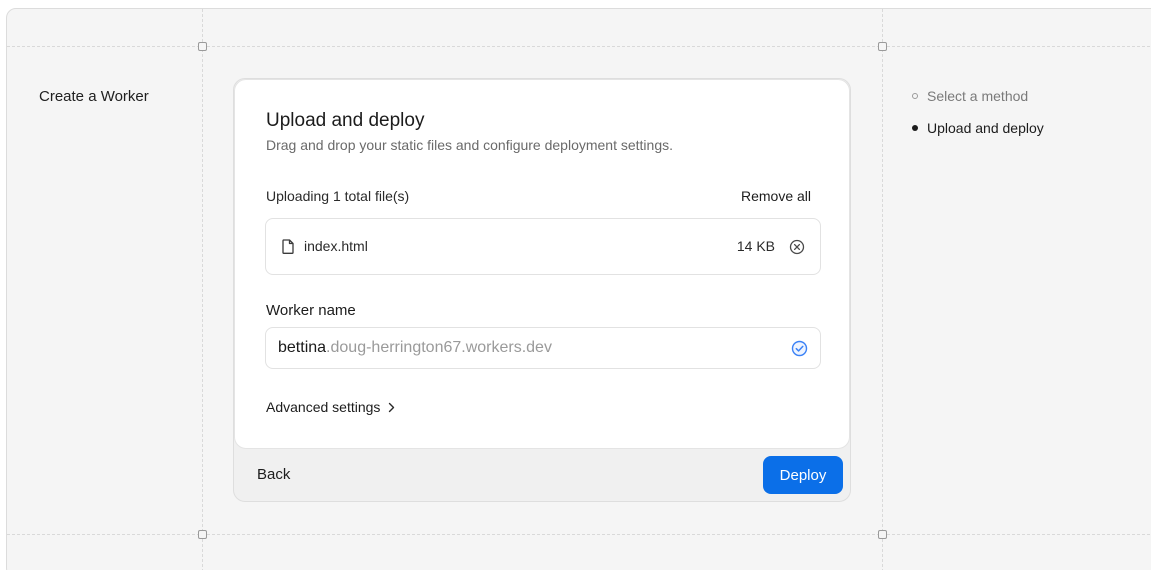 This screenshot has width=1151, height=570. I want to click on worker-name-input: bettina.doug-herrington67.workers.dev, so click(543, 348).